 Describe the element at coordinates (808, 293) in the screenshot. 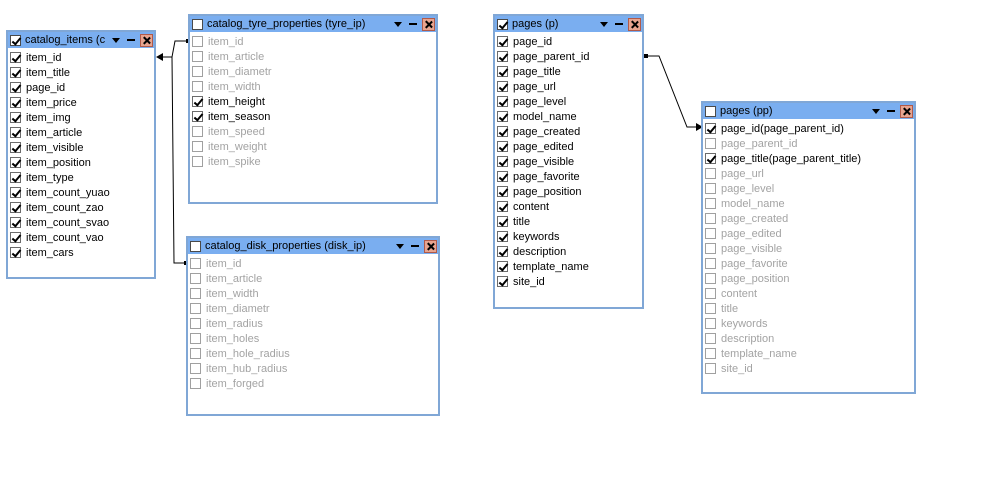

I see `field-row: content` at that location.